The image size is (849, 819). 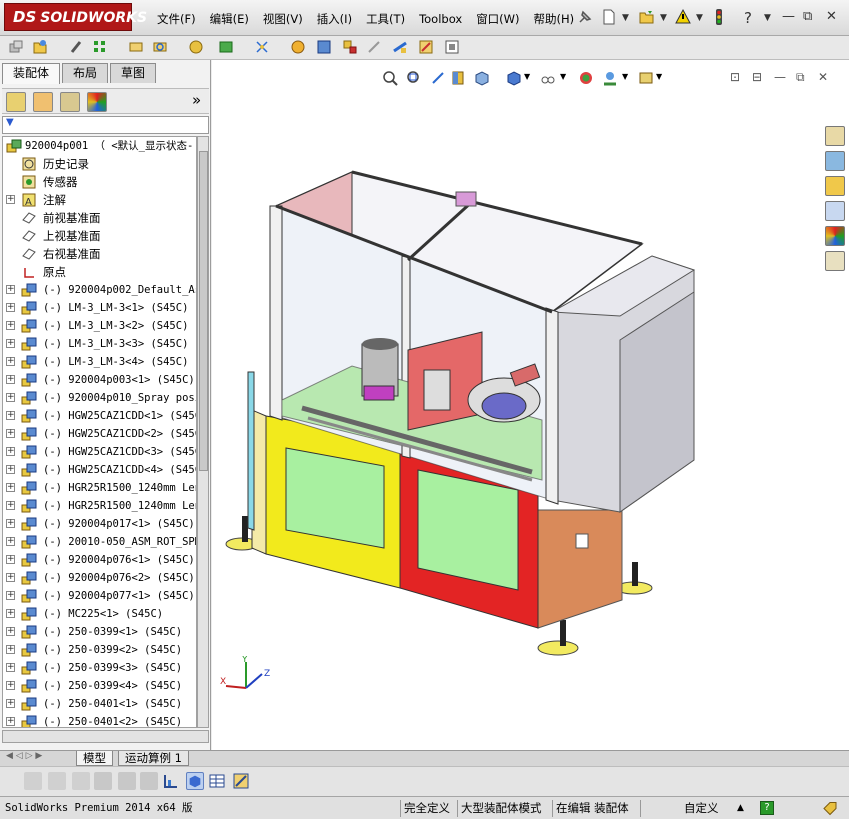 What do you see at coordinates (788, 16) in the screenshot?
I see `minimize-button: —` at bounding box center [788, 16].